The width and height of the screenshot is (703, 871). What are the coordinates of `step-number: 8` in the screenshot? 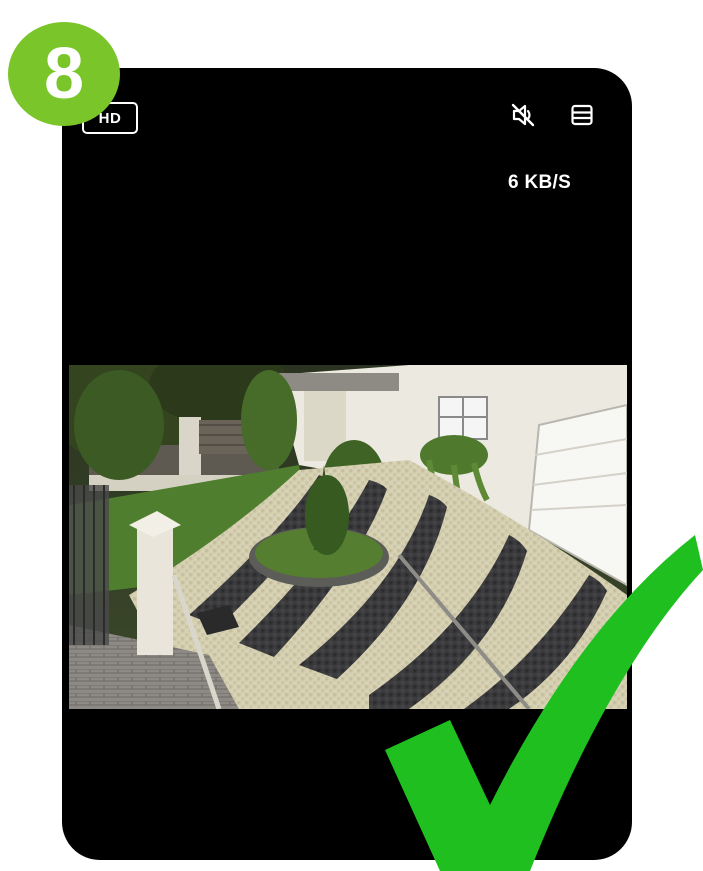 It's located at (64, 74).